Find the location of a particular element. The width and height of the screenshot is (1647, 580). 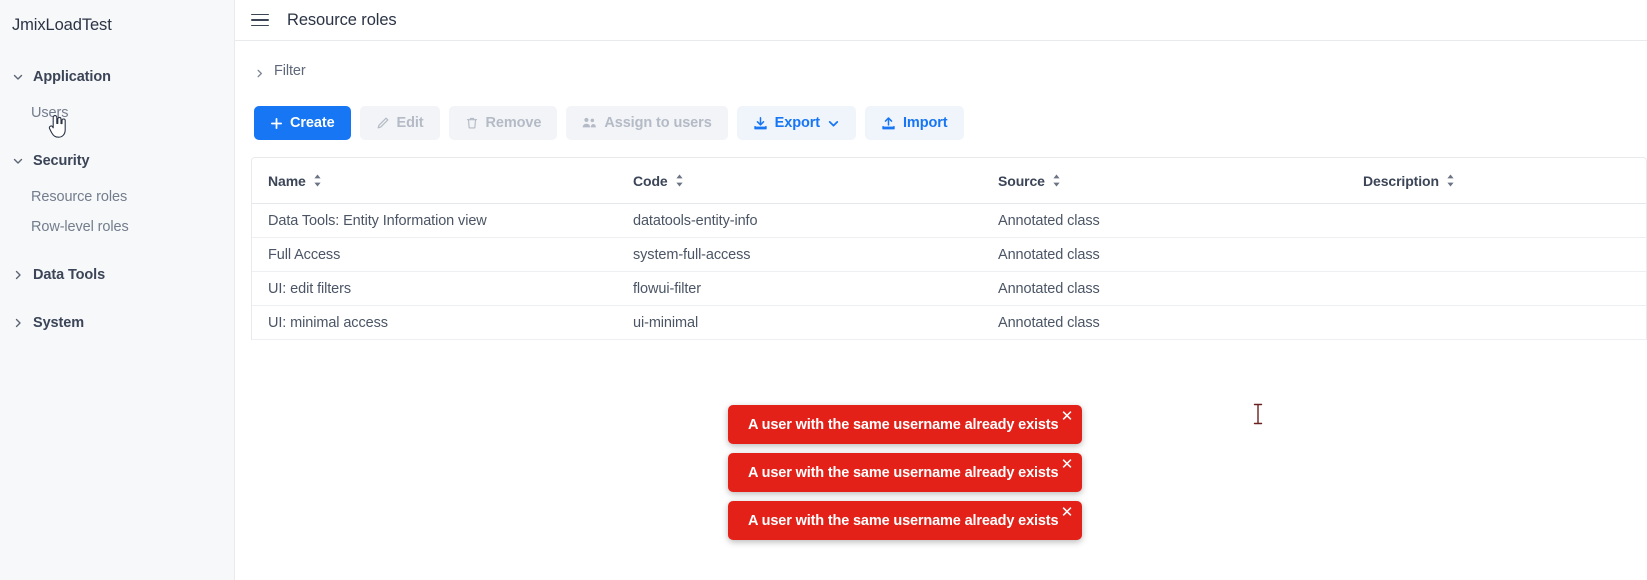

sidebar-group-system: System is located at coordinates (117, 323).